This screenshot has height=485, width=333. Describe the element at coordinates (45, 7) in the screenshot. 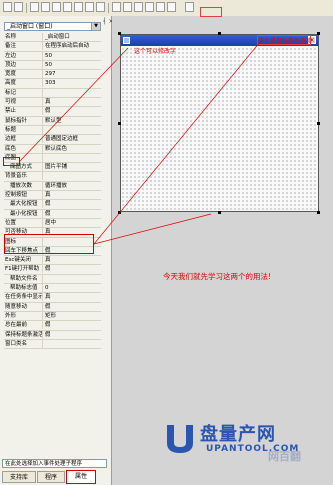

I see `cut-icon` at that location.